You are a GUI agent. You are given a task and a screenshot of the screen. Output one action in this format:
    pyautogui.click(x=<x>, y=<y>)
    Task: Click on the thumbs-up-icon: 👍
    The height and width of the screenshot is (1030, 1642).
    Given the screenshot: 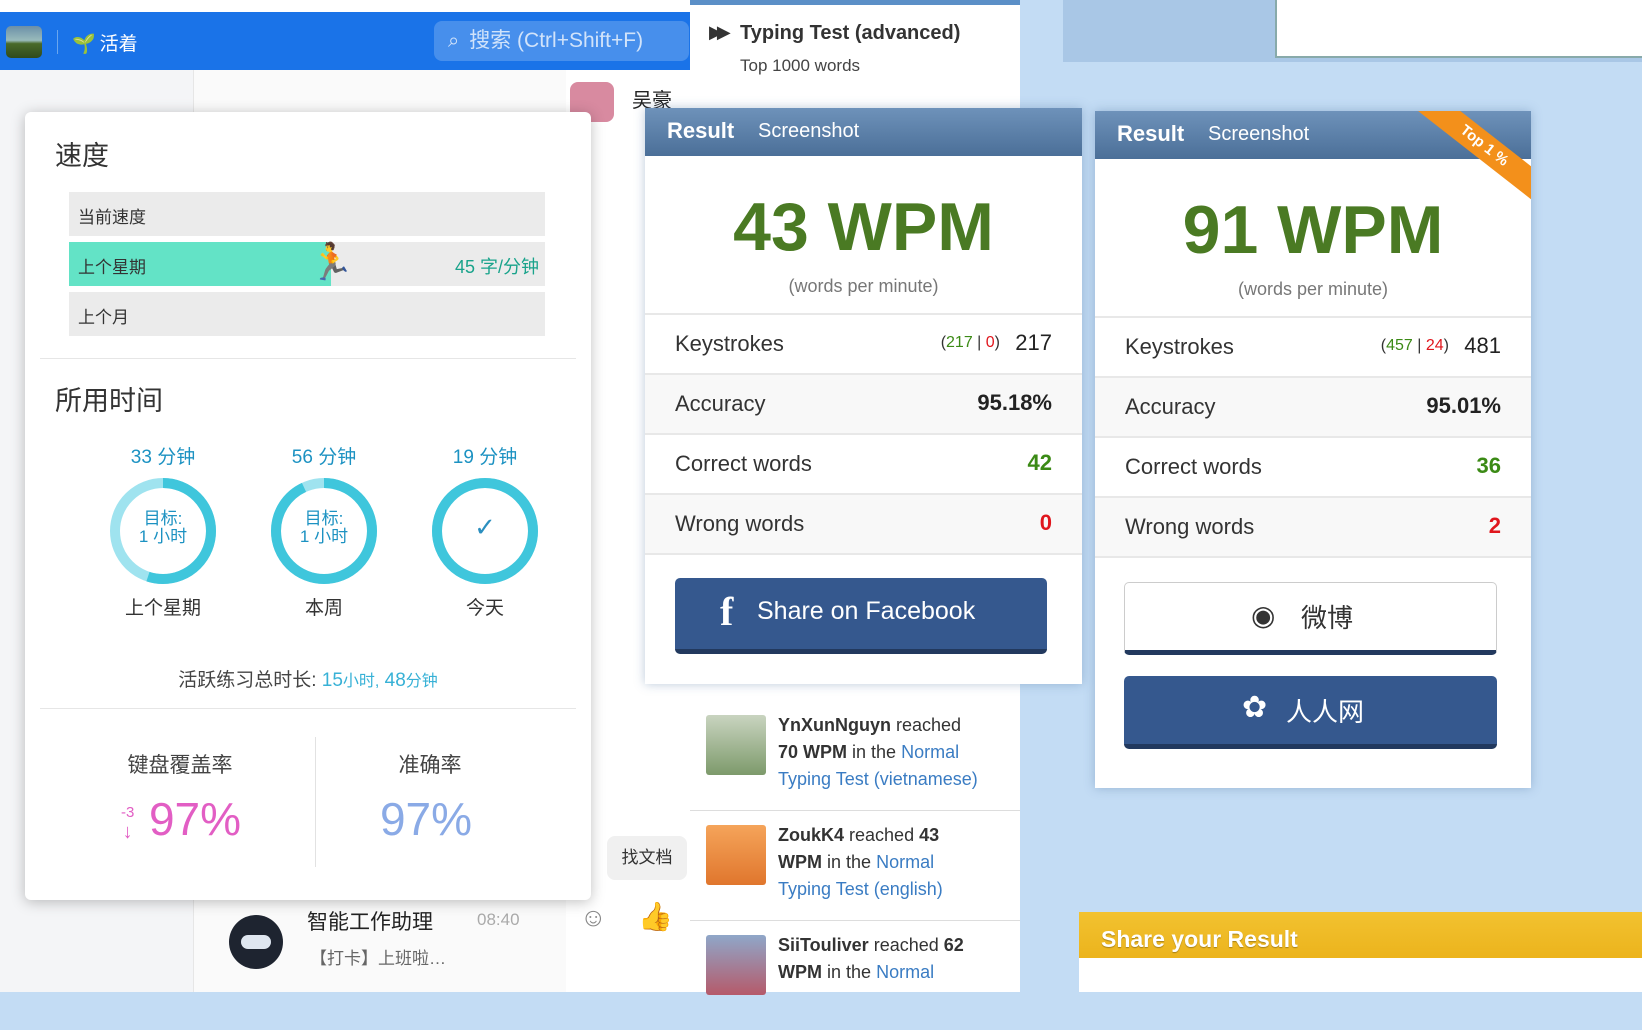 What is the action you would take?
    pyautogui.click(x=655, y=916)
    